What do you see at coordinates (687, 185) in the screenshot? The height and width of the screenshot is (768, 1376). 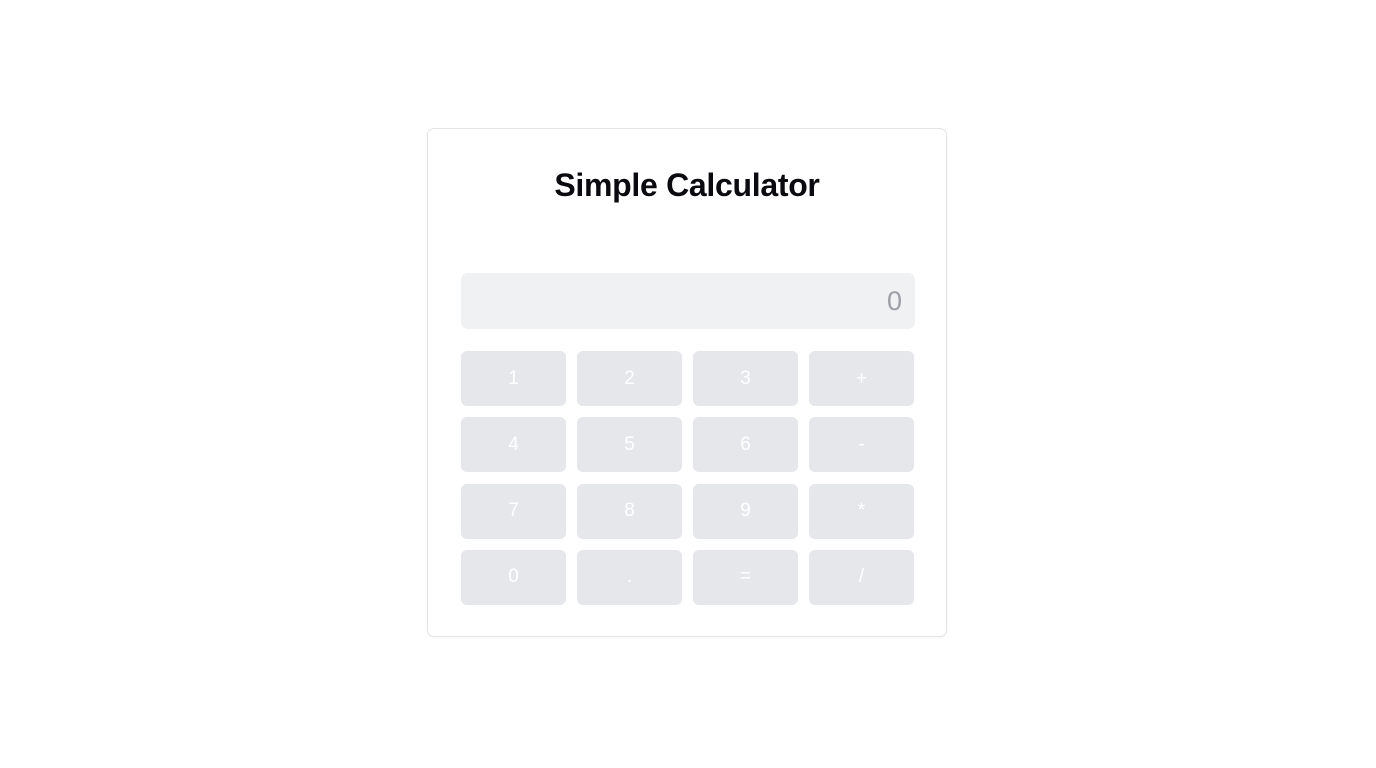 I see `page-title: Simple Calculator` at bounding box center [687, 185].